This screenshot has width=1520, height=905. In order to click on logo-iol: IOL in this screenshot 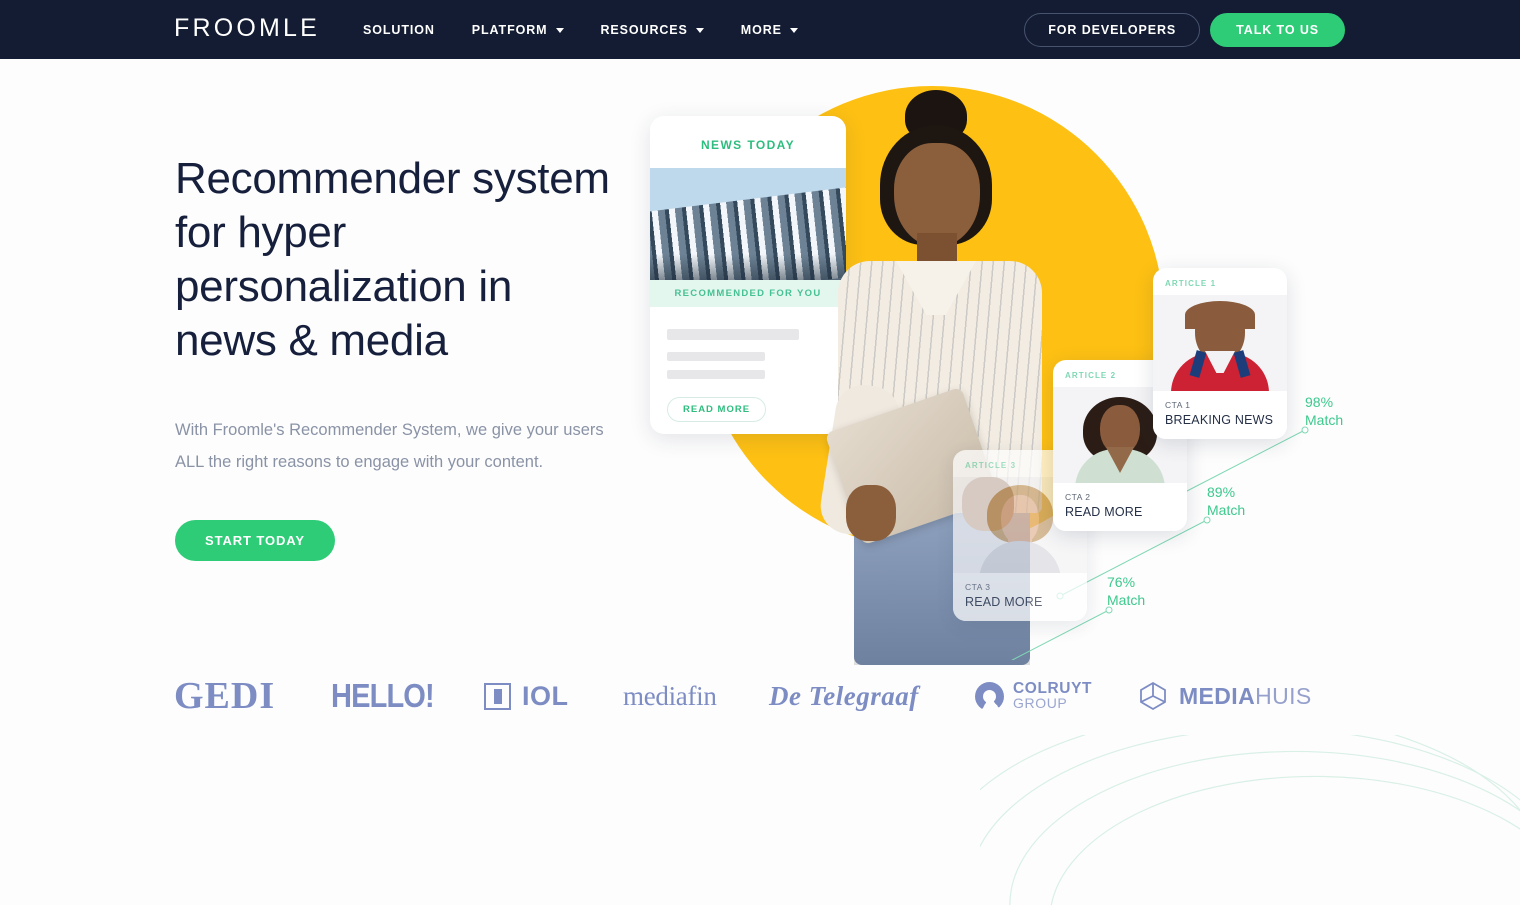, I will do `click(526, 696)`.